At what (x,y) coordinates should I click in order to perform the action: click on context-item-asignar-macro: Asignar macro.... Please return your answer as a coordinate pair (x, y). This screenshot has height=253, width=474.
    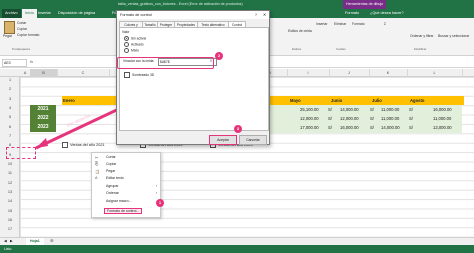
    Looking at the image, I should click on (118, 201).